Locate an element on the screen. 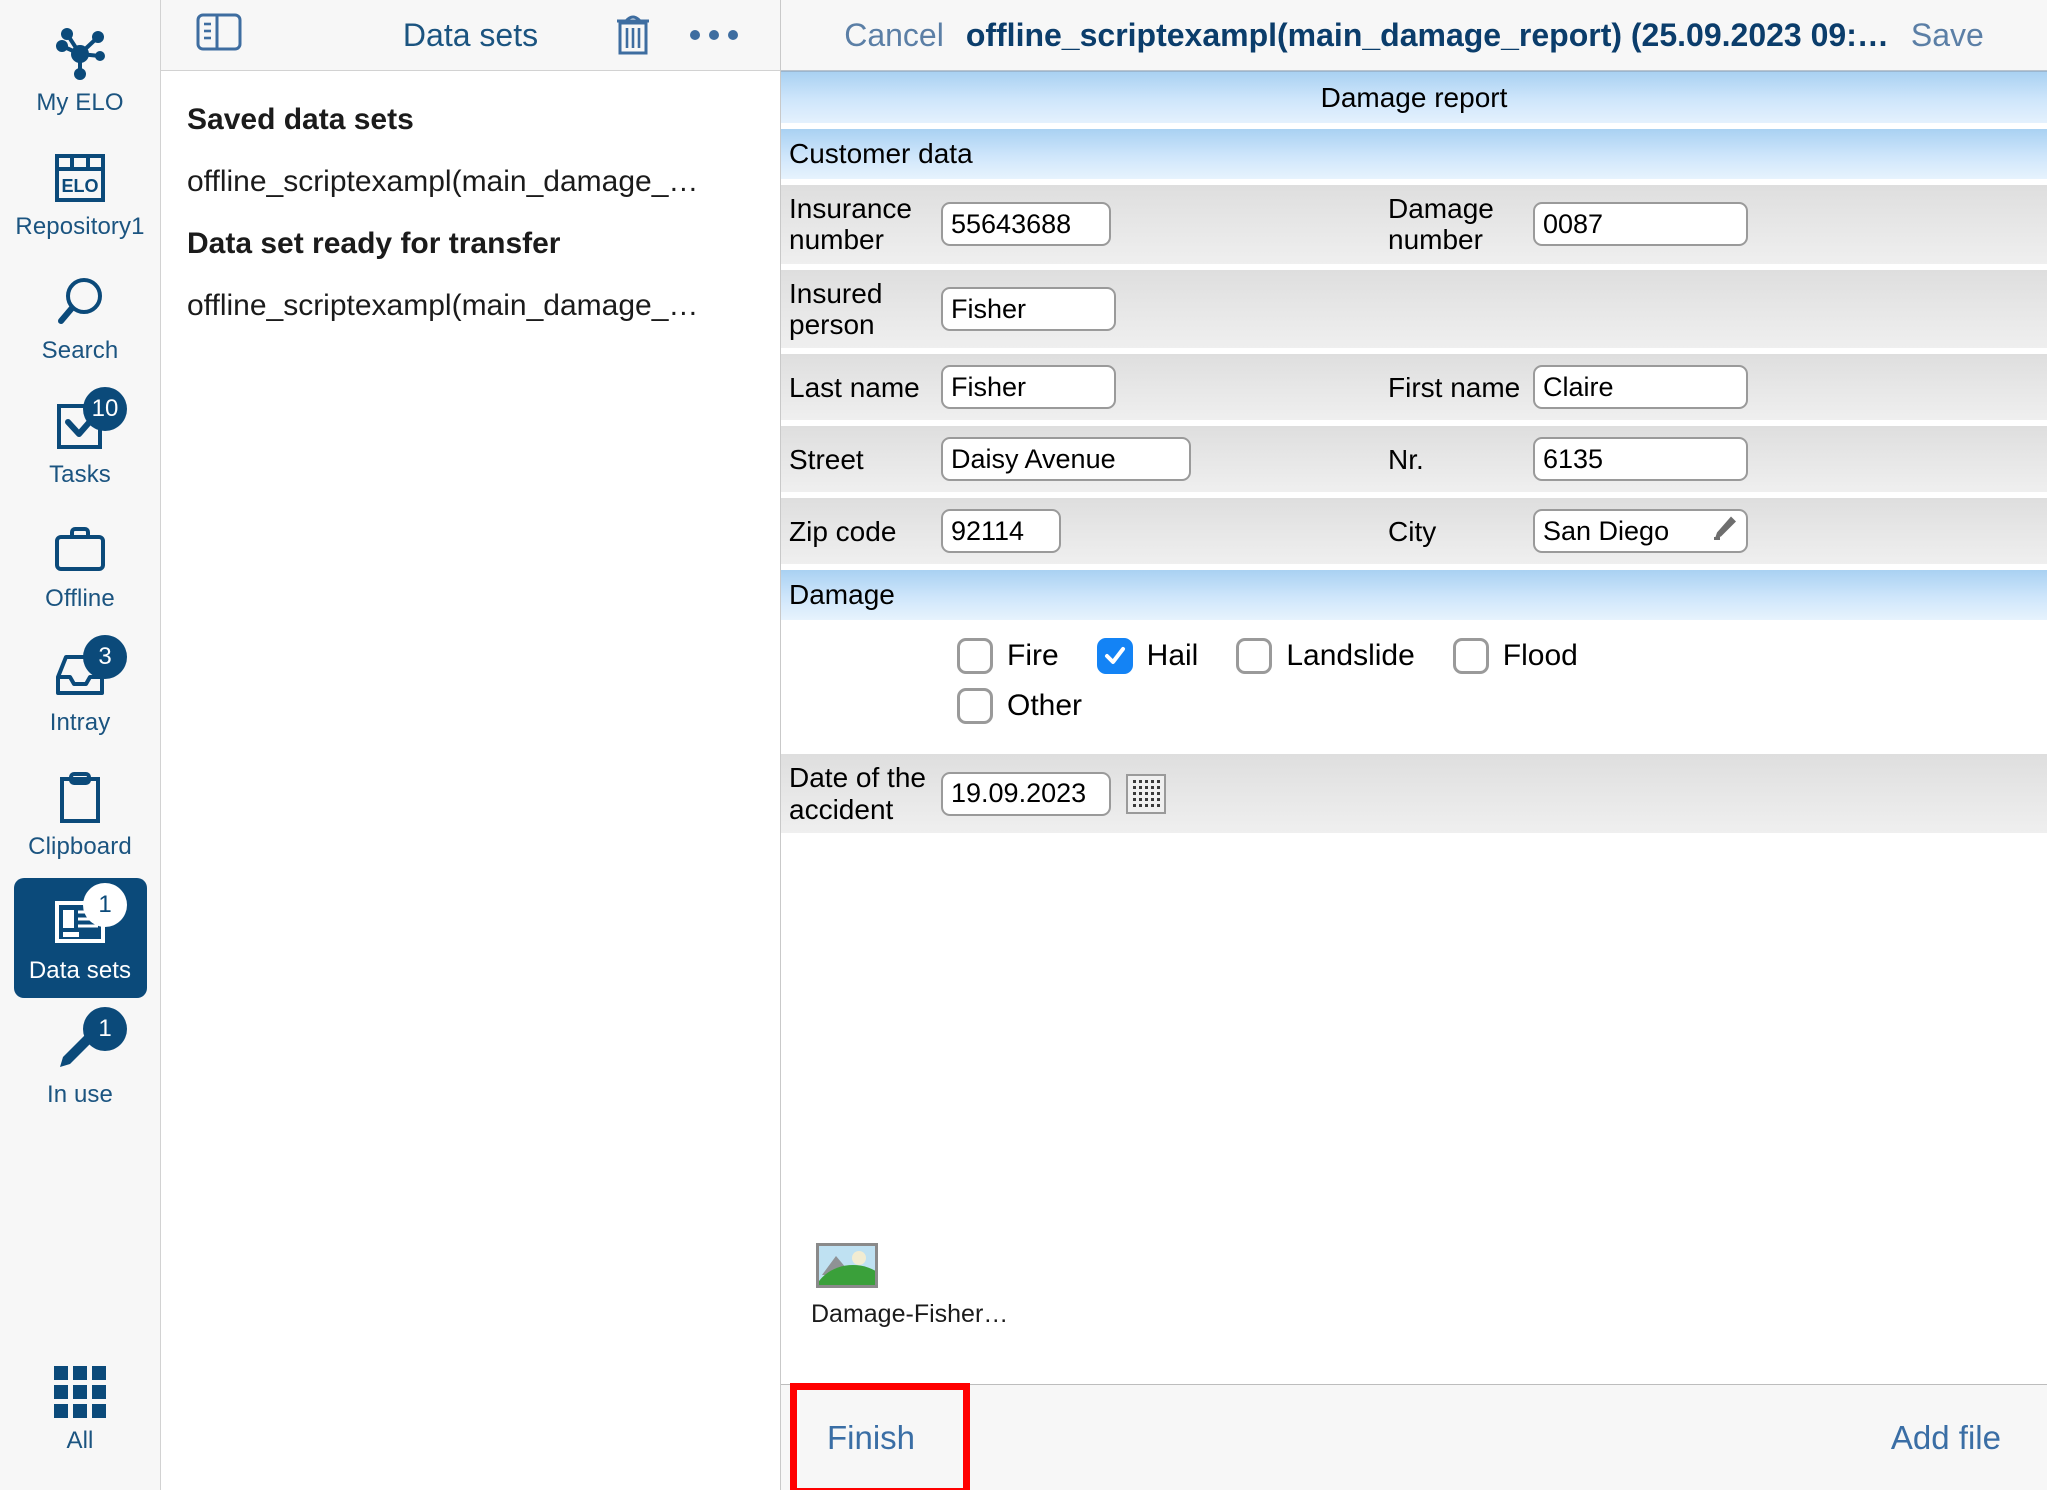 Image resolution: width=2047 pixels, height=1490 pixels. sidebar-item-clipboard: Clipboard is located at coordinates (80, 814).